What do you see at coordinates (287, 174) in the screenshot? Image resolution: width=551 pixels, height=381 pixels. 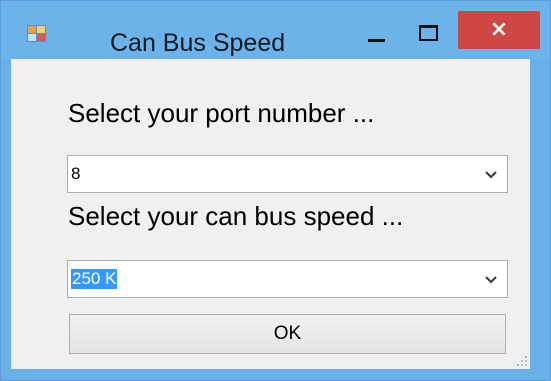 I see `port-select: 8` at bounding box center [287, 174].